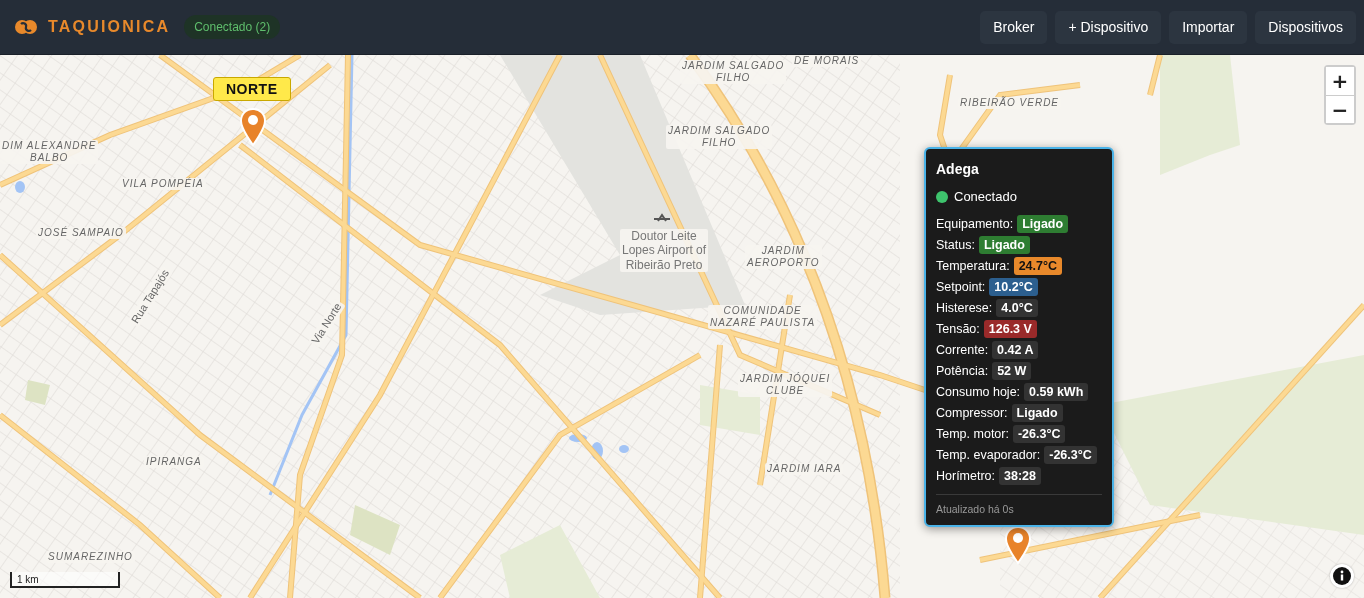  Describe the element at coordinates (962, 370) in the screenshot. I see `field-label: Potência:` at that location.